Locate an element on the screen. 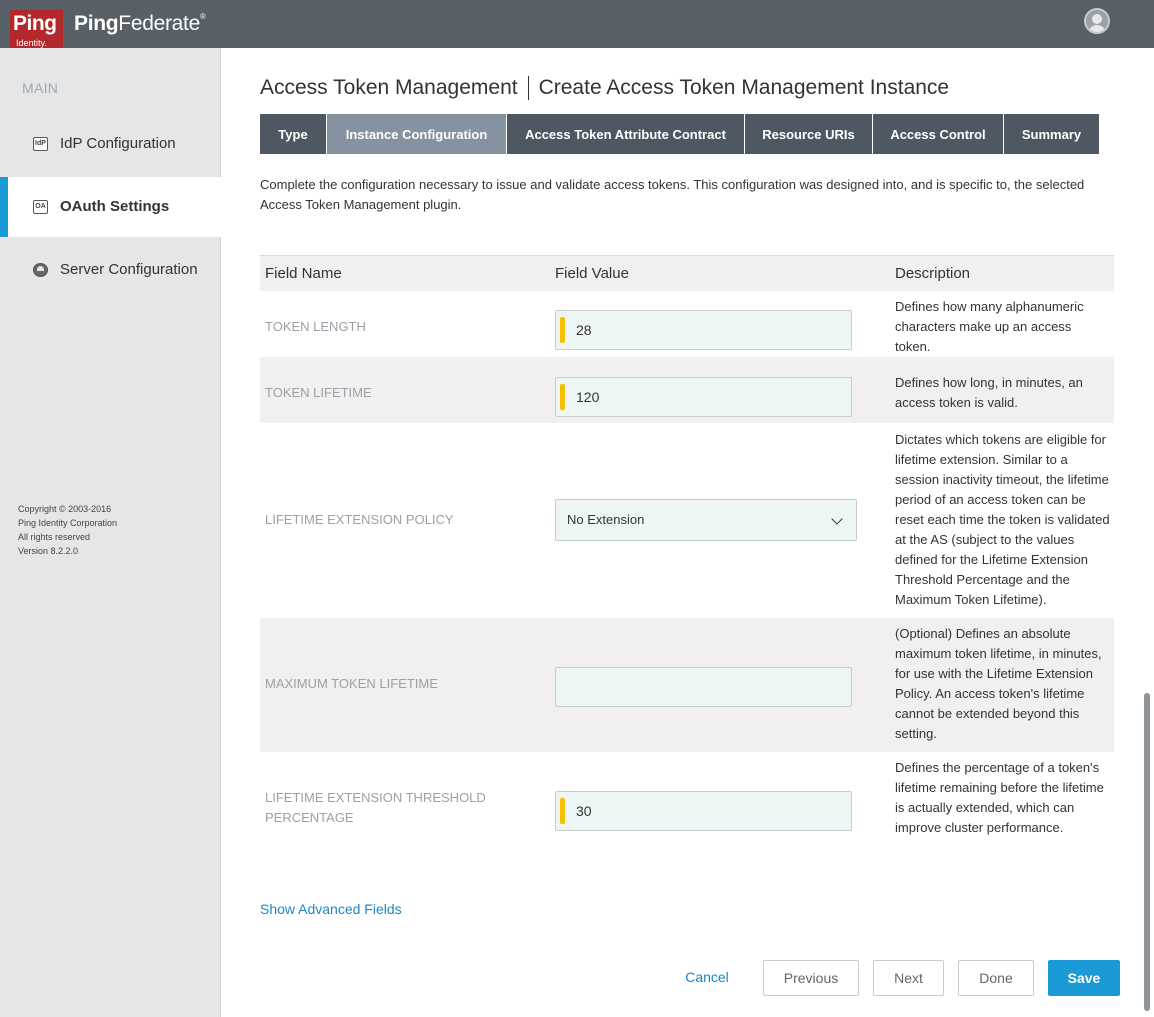 The image size is (1154, 1017). field-name: LIFETIME EXTENSION THRESHOLD PERCENTAGE is located at coordinates (375, 807).